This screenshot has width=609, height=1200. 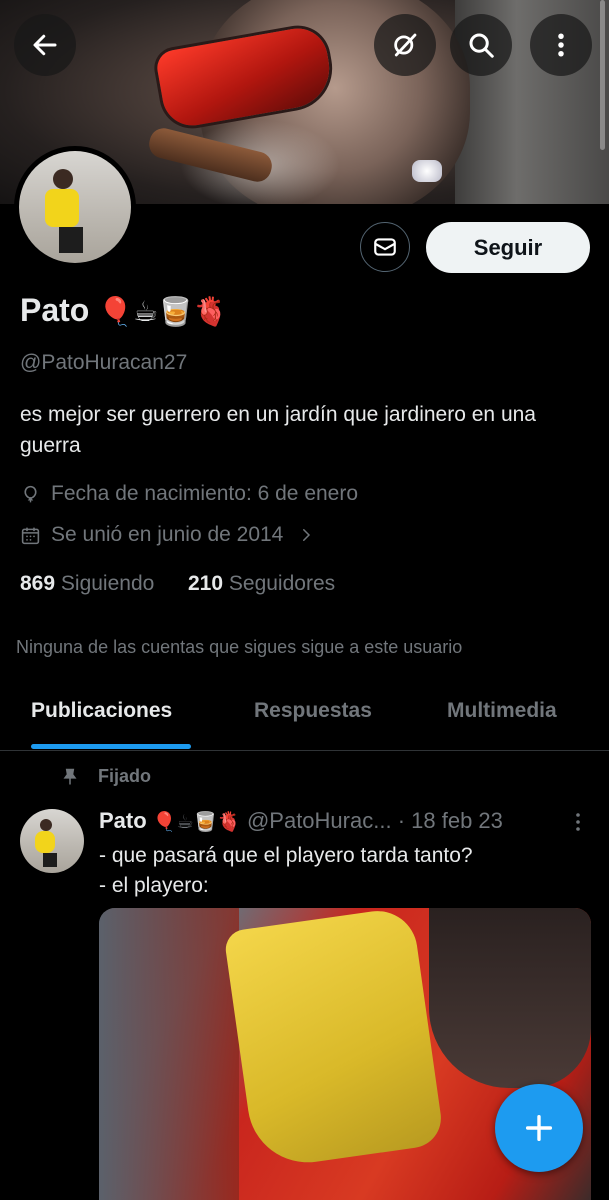 What do you see at coordinates (30, 493) in the screenshot?
I see `balloon-icon` at bounding box center [30, 493].